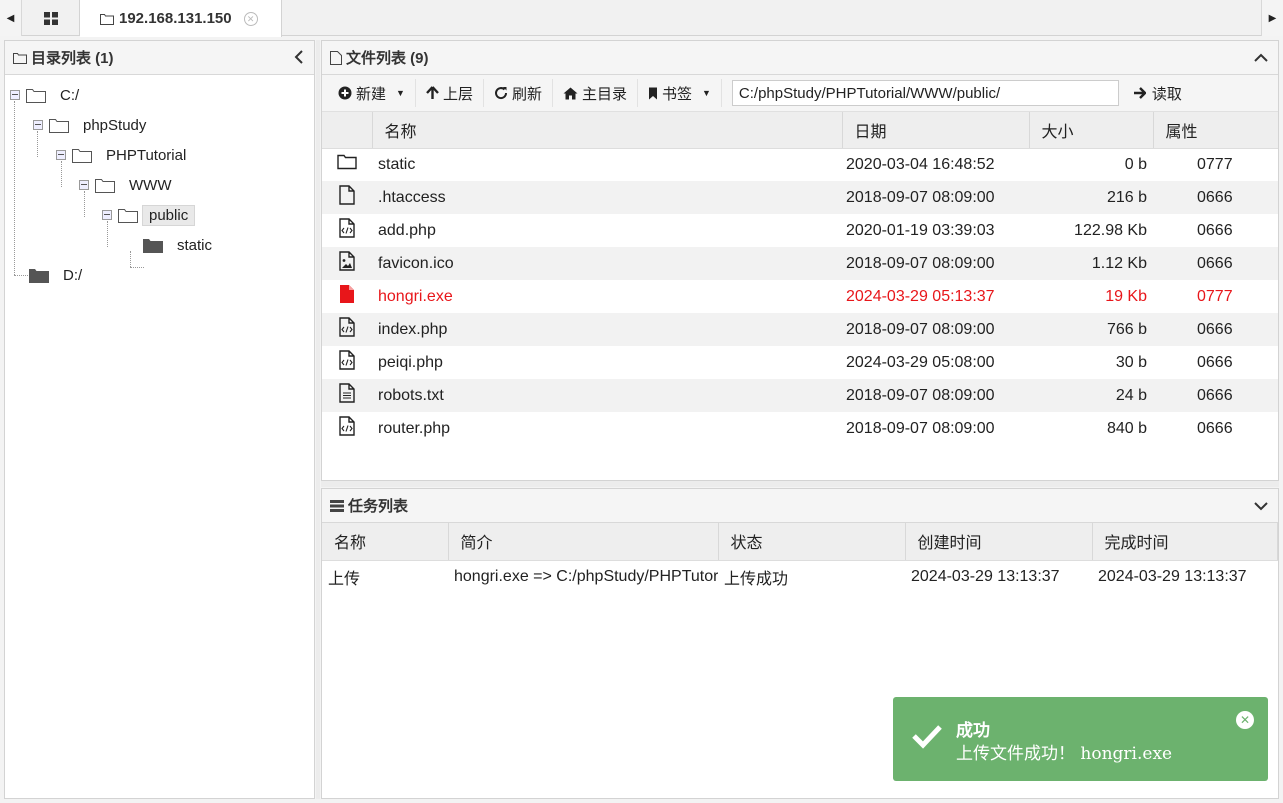 This screenshot has height=803, width=1283. What do you see at coordinates (1215, 296) in the screenshot?
I see `file-attr: 0777` at bounding box center [1215, 296].